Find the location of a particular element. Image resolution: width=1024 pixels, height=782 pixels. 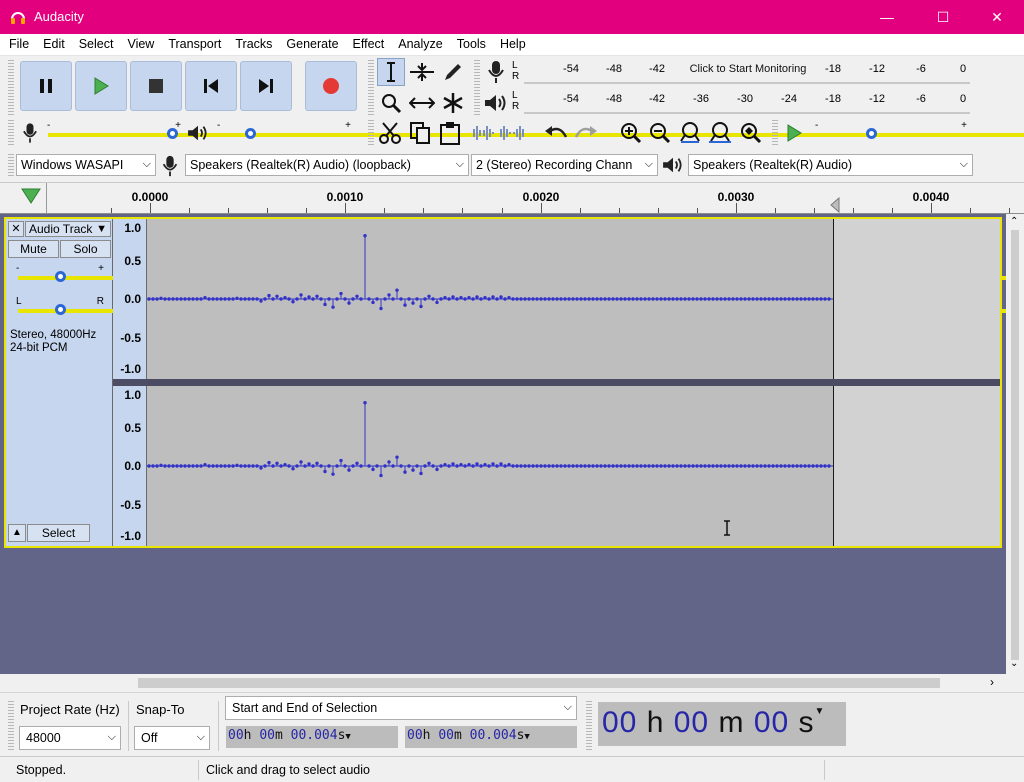

track-gain-slider: - + is located at coordinates (516, 274).